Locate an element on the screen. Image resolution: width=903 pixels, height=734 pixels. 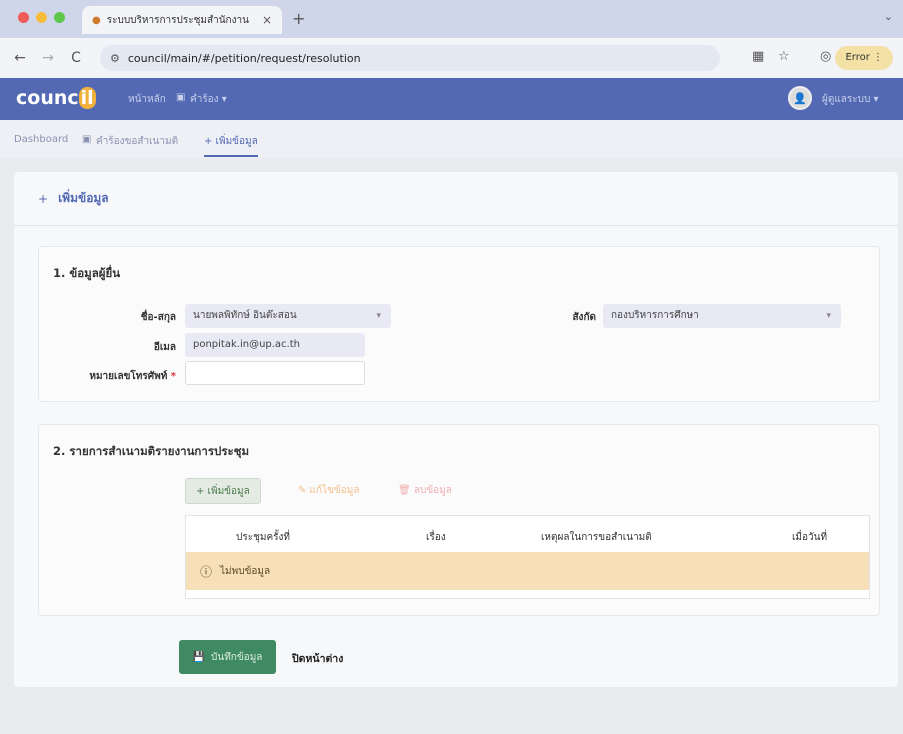
phone-input is located at coordinates (275, 373).